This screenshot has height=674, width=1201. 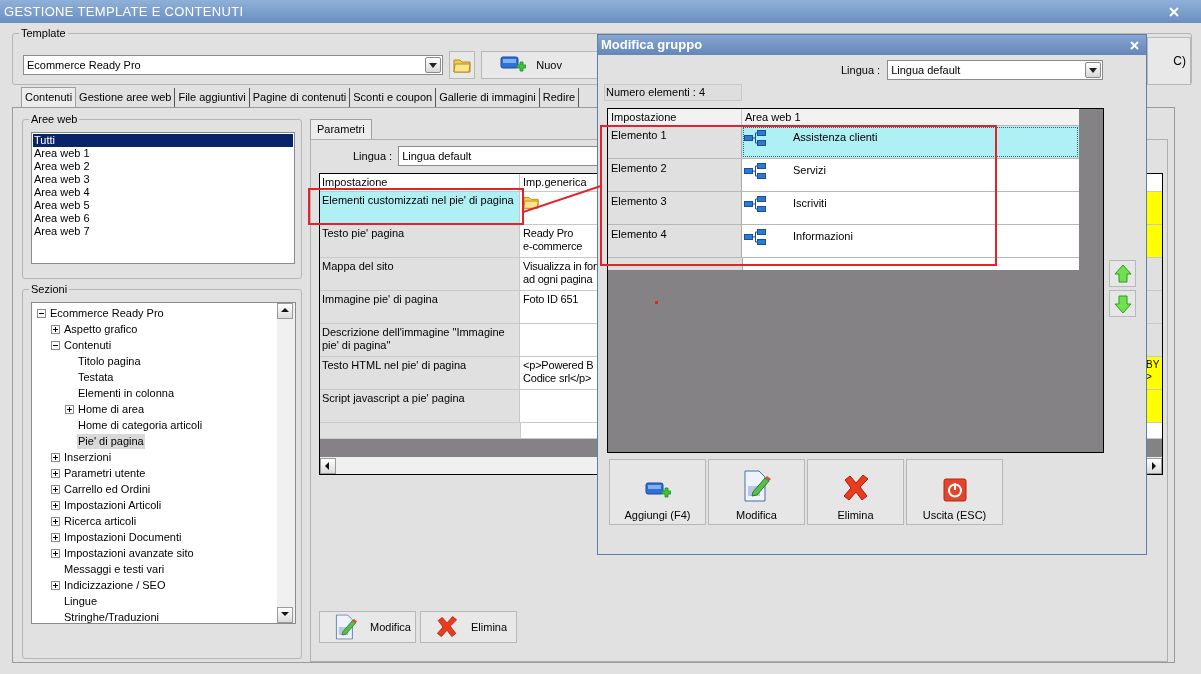 I want to click on action-button: Aggiungi (F4), so click(x=657, y=492).